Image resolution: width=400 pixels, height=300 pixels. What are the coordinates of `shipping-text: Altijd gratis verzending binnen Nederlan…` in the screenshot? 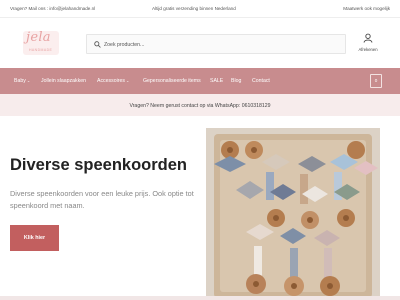 It's located at (194, 8).